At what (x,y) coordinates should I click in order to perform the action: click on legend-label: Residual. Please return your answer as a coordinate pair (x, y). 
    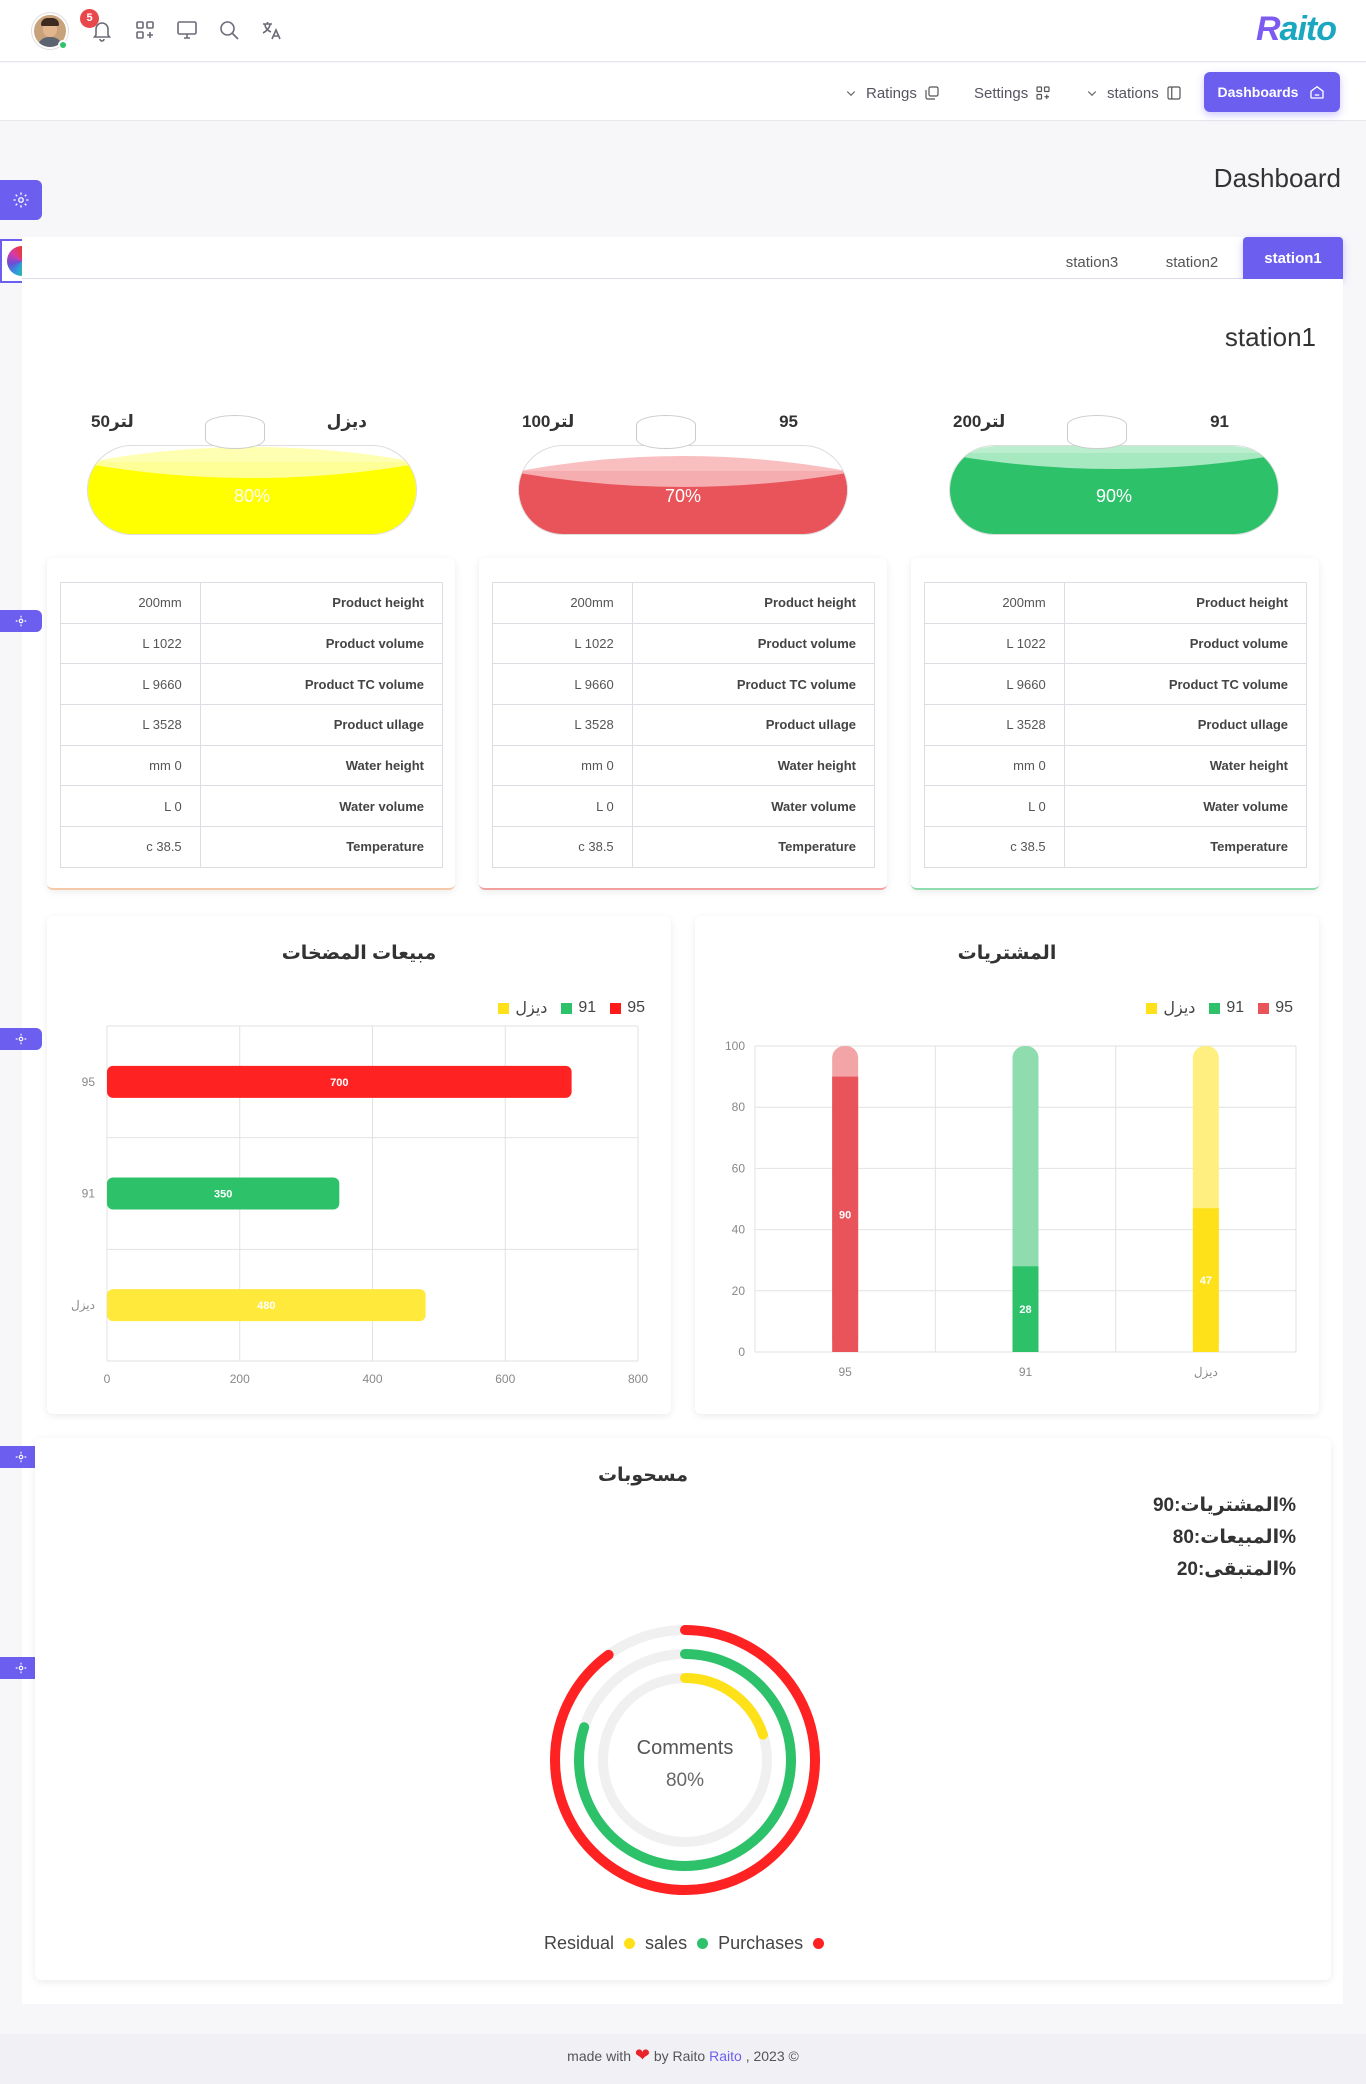
    Looking at the image, I should click on (579, 1943).